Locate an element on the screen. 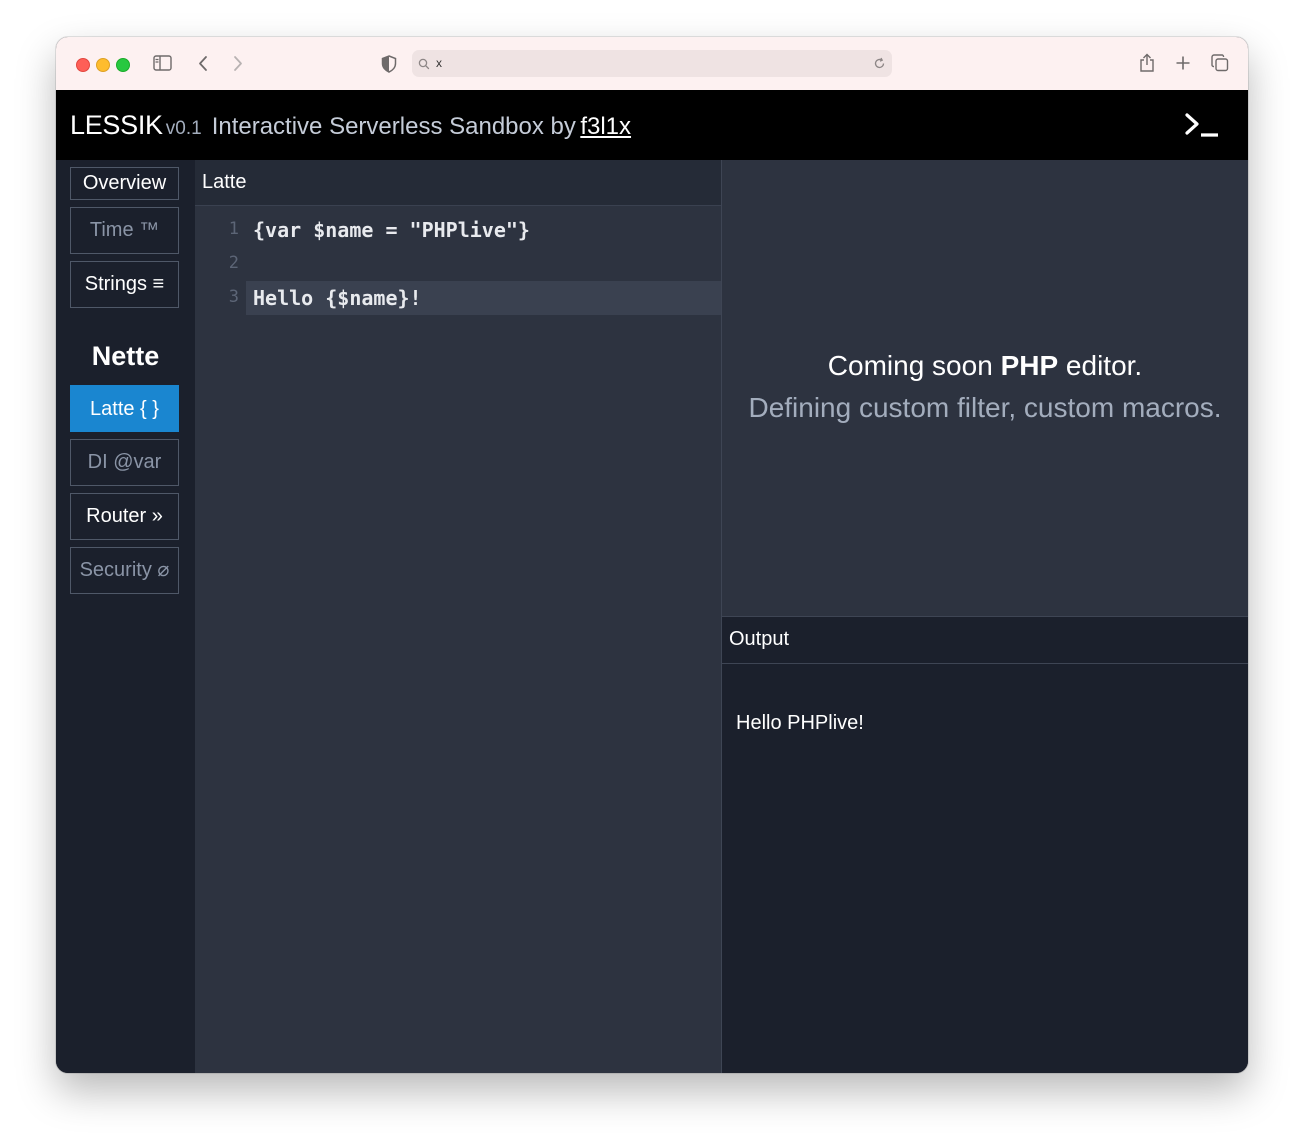  new-tab-icon is located at coordinates (1183, 63).